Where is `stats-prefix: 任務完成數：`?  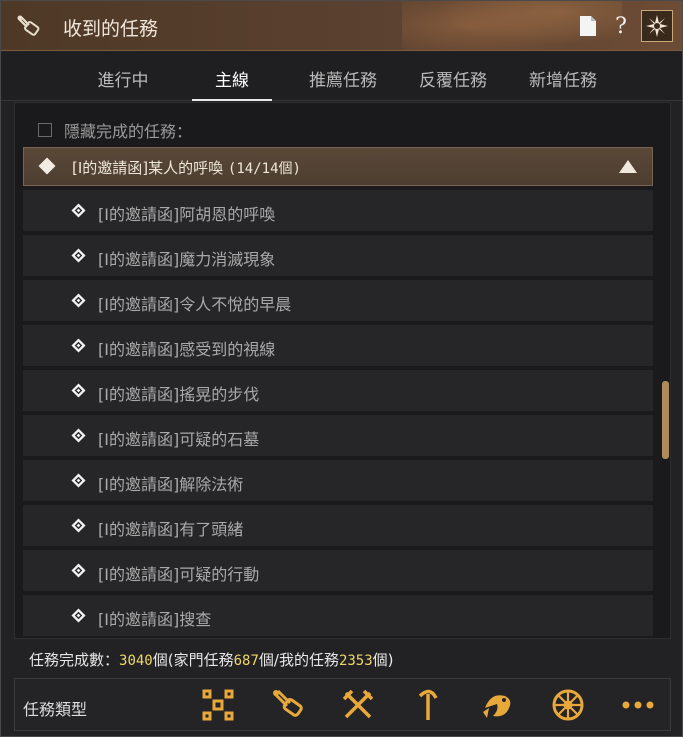 stats-prefix: 任務完成數： is located at coordinates (74, 660).